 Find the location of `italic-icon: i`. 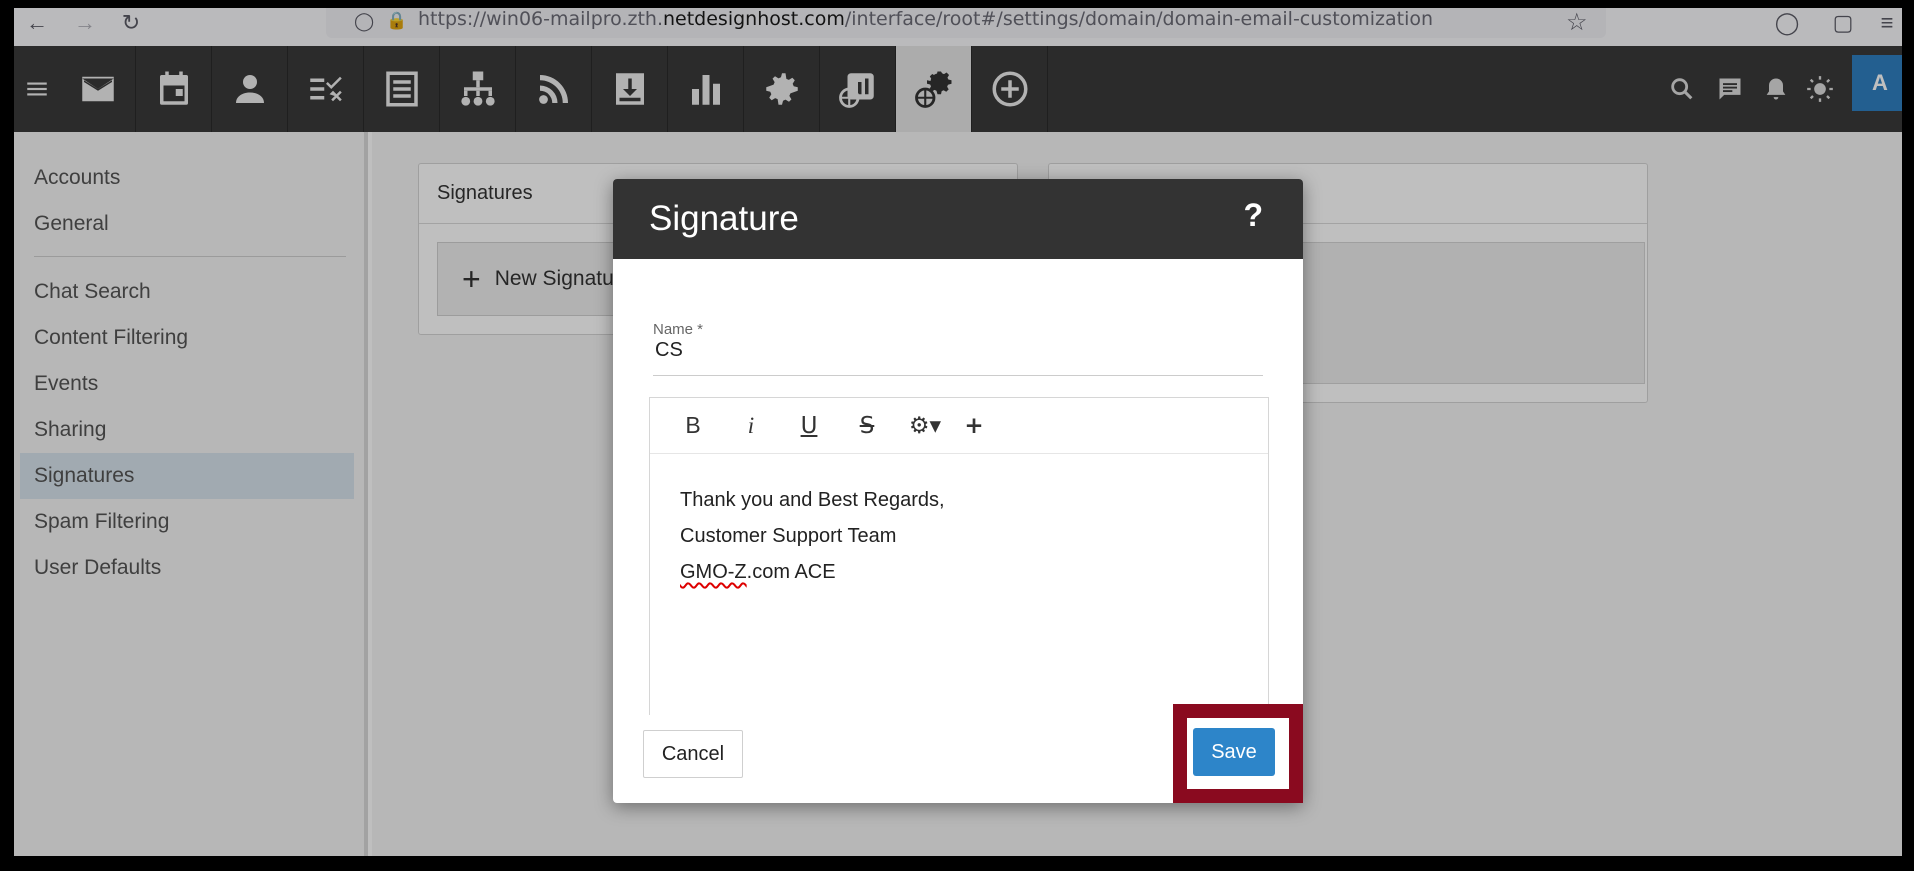

italic-icon: i is located at coordinates (751, 426).